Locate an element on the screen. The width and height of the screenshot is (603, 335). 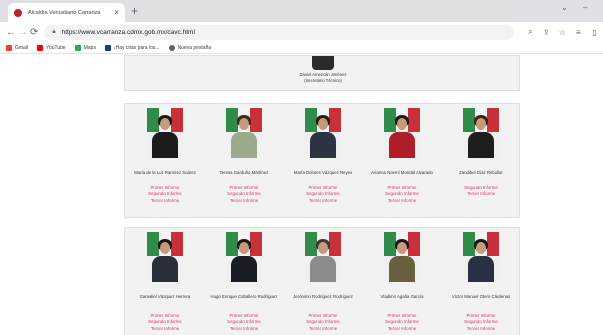
tab-title: Alcaldía Venustiano Carranza is located at coordinates (64, 12).